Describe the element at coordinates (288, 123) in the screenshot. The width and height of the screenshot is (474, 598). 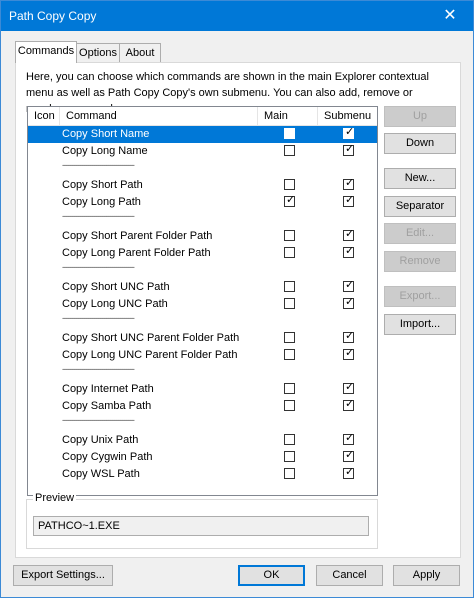
I see `column-header-main-menu: Main menu` at that location.